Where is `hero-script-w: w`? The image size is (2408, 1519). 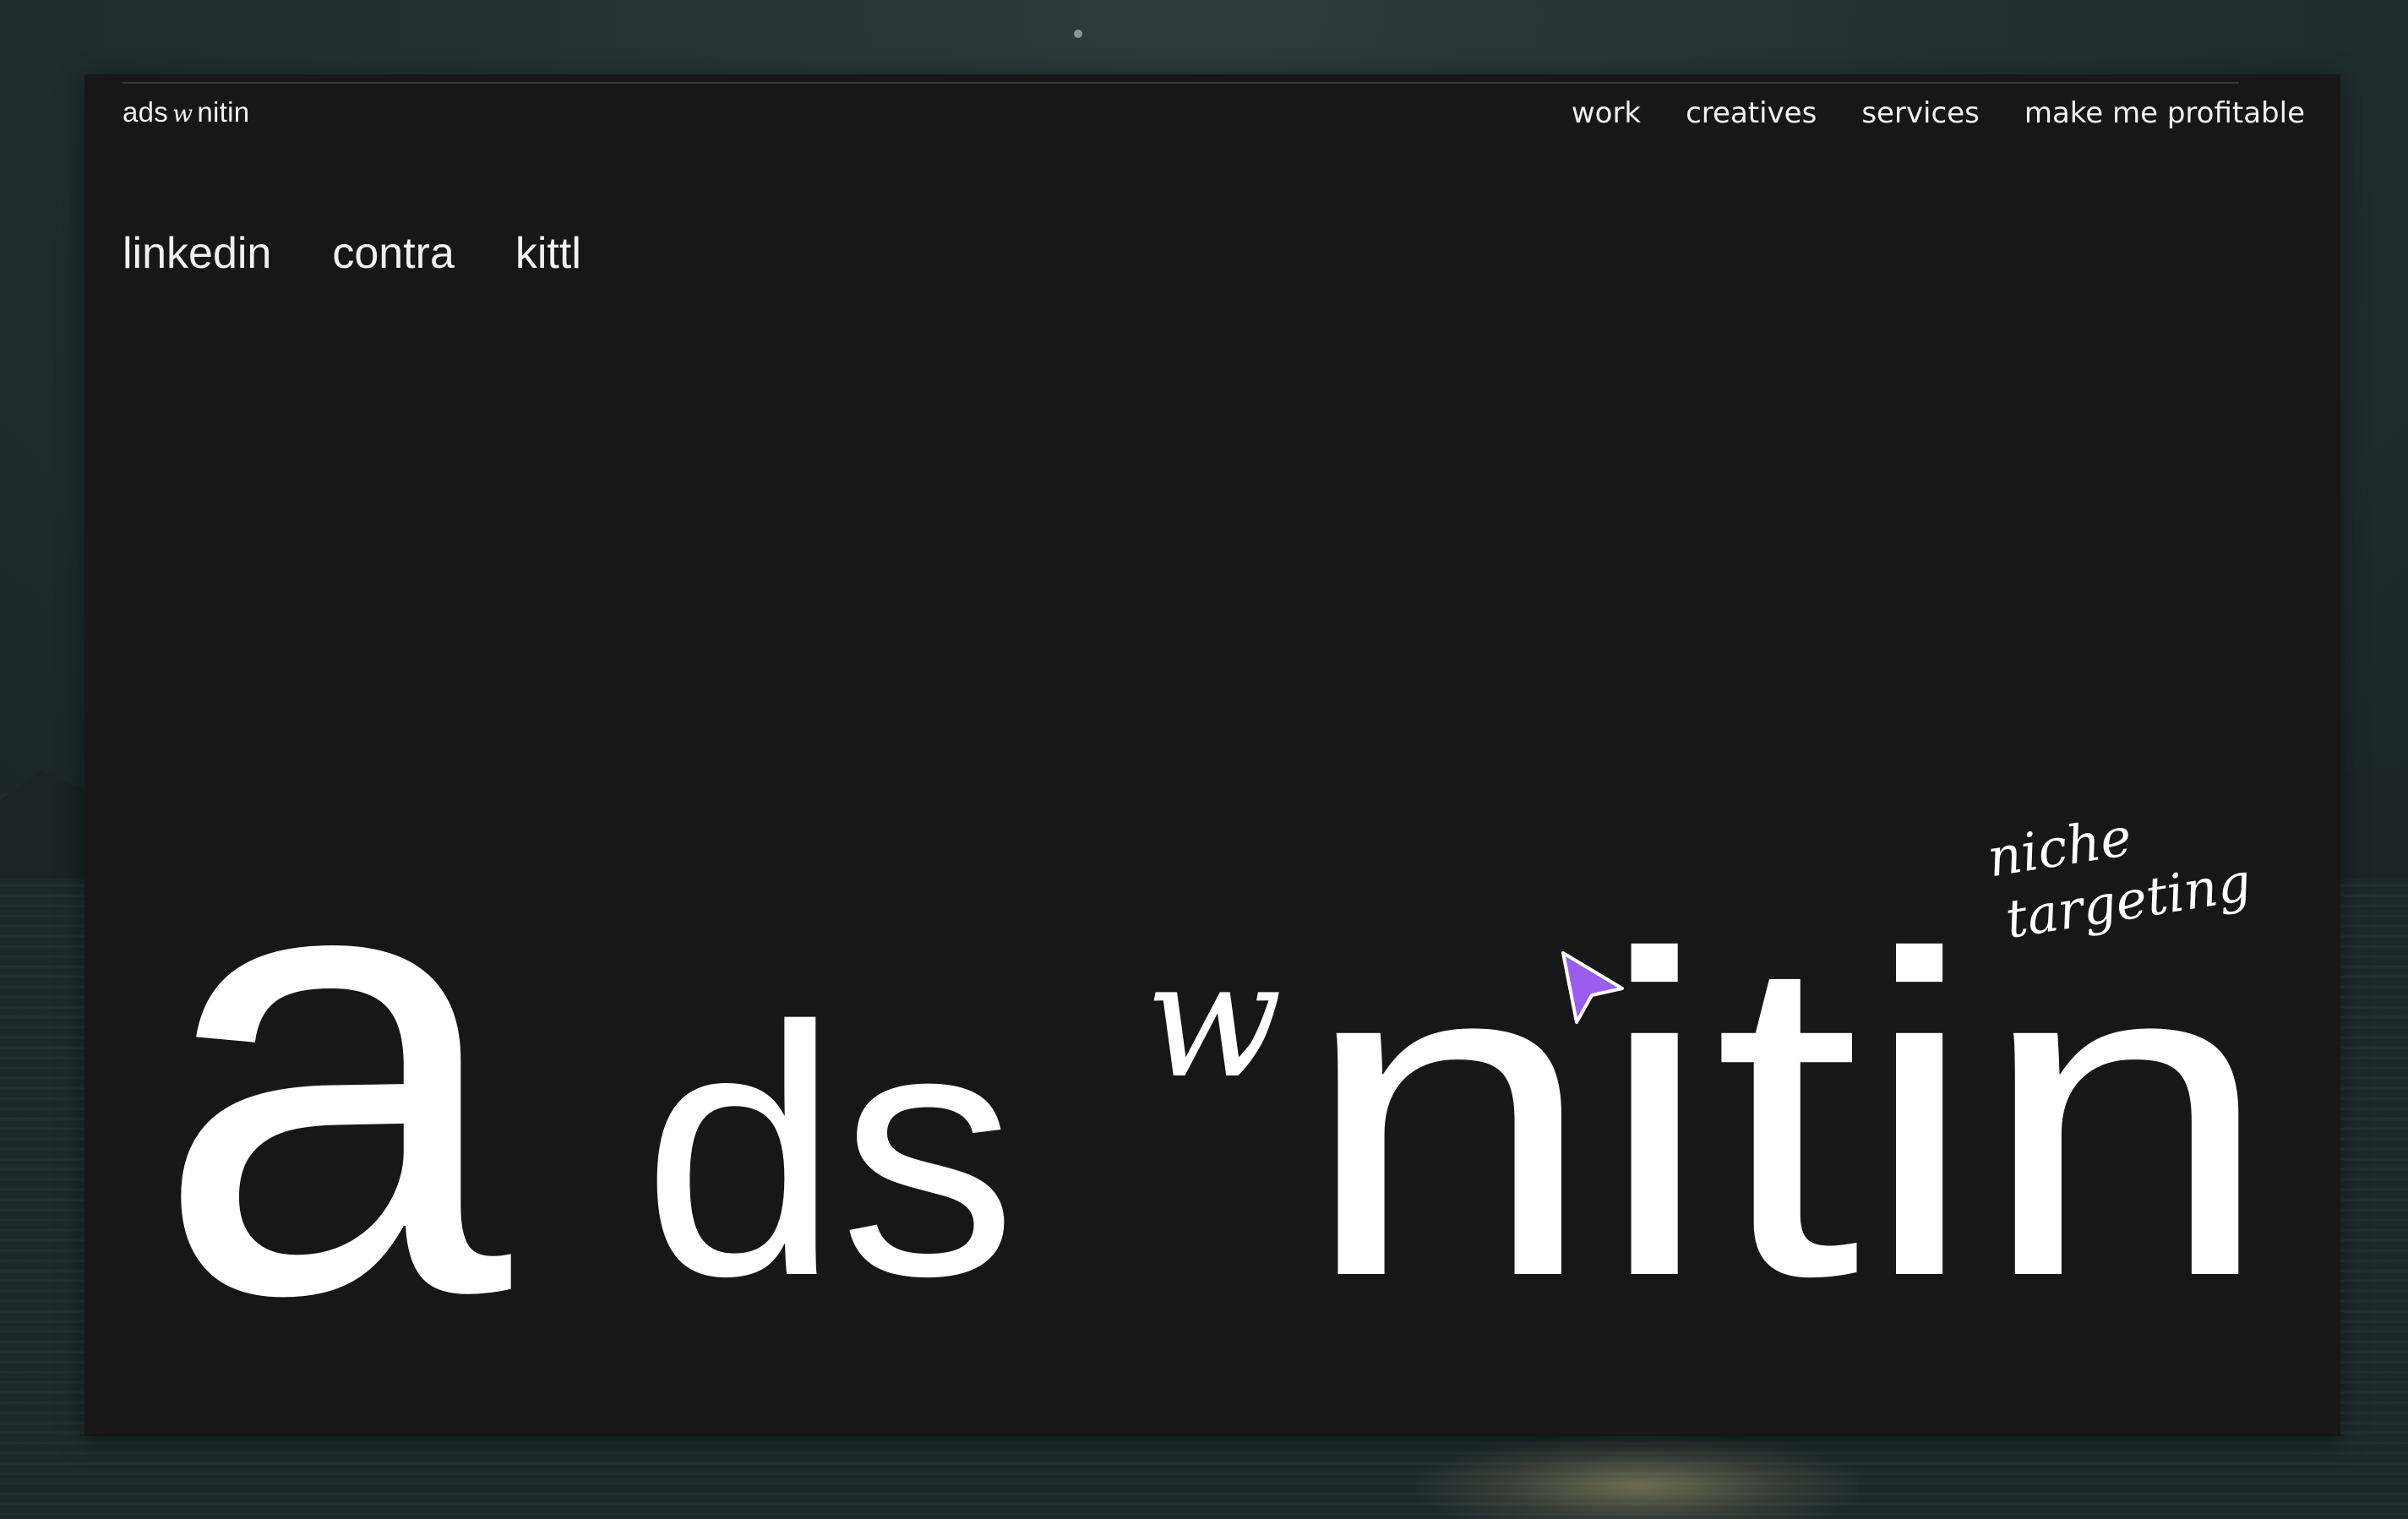 hero-script-w: w is located at coordinates (1214, 1020).